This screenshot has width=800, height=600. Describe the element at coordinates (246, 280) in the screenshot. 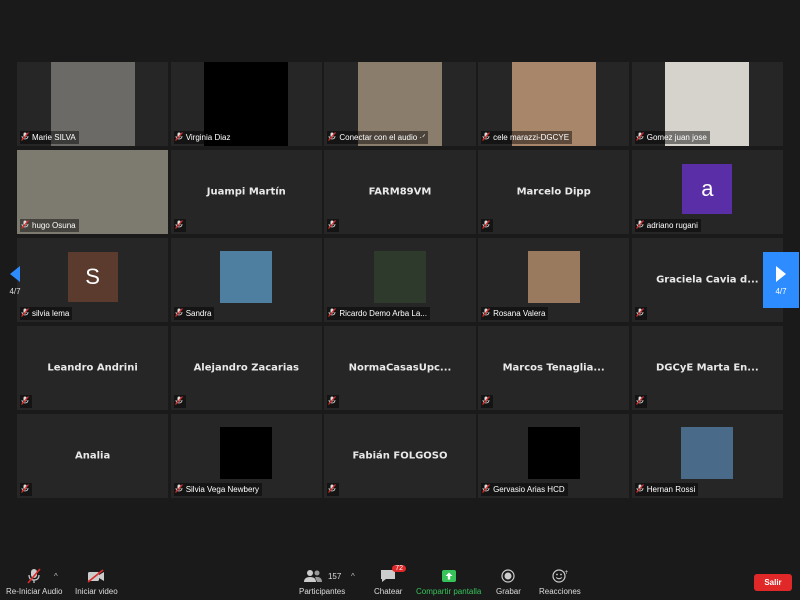

I see `participant-tile: Sandra` at that location.